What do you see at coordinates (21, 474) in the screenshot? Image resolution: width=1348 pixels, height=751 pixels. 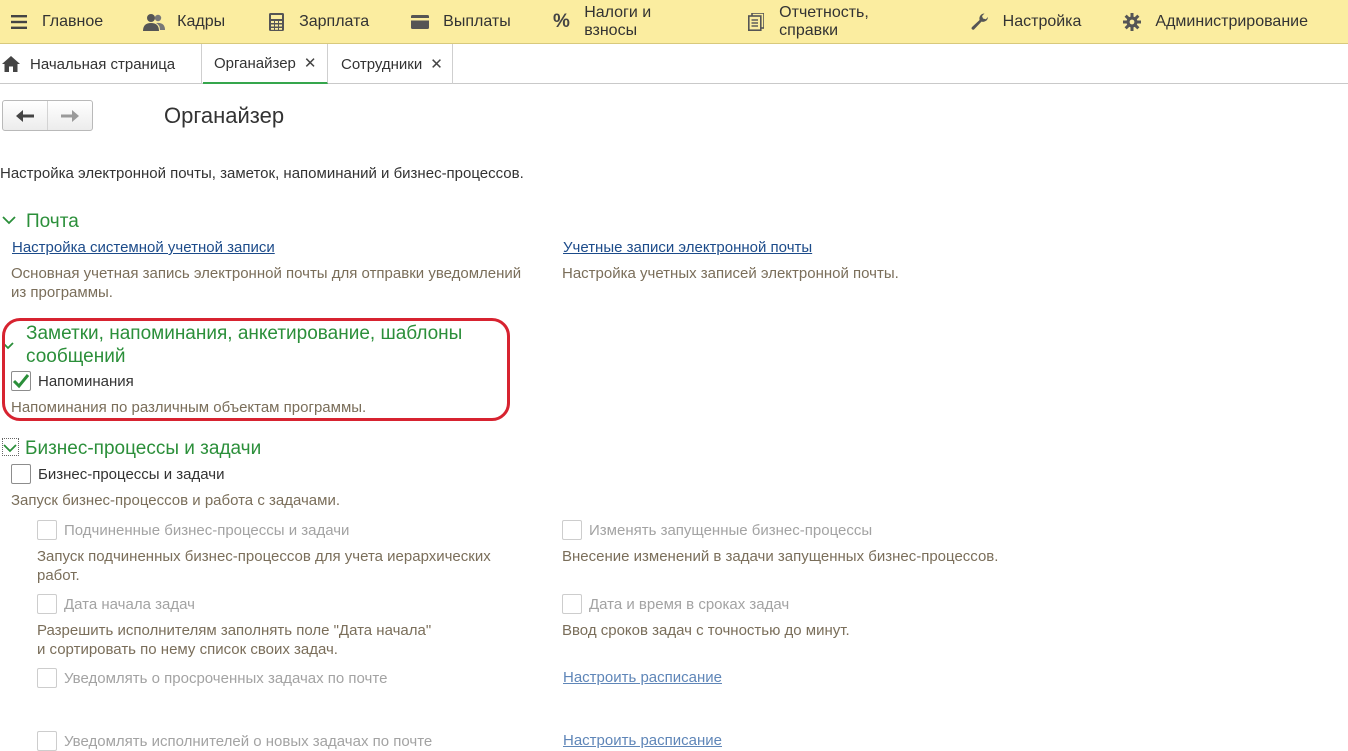 I see `bp-checkbox` at bounding box center [21, 474].